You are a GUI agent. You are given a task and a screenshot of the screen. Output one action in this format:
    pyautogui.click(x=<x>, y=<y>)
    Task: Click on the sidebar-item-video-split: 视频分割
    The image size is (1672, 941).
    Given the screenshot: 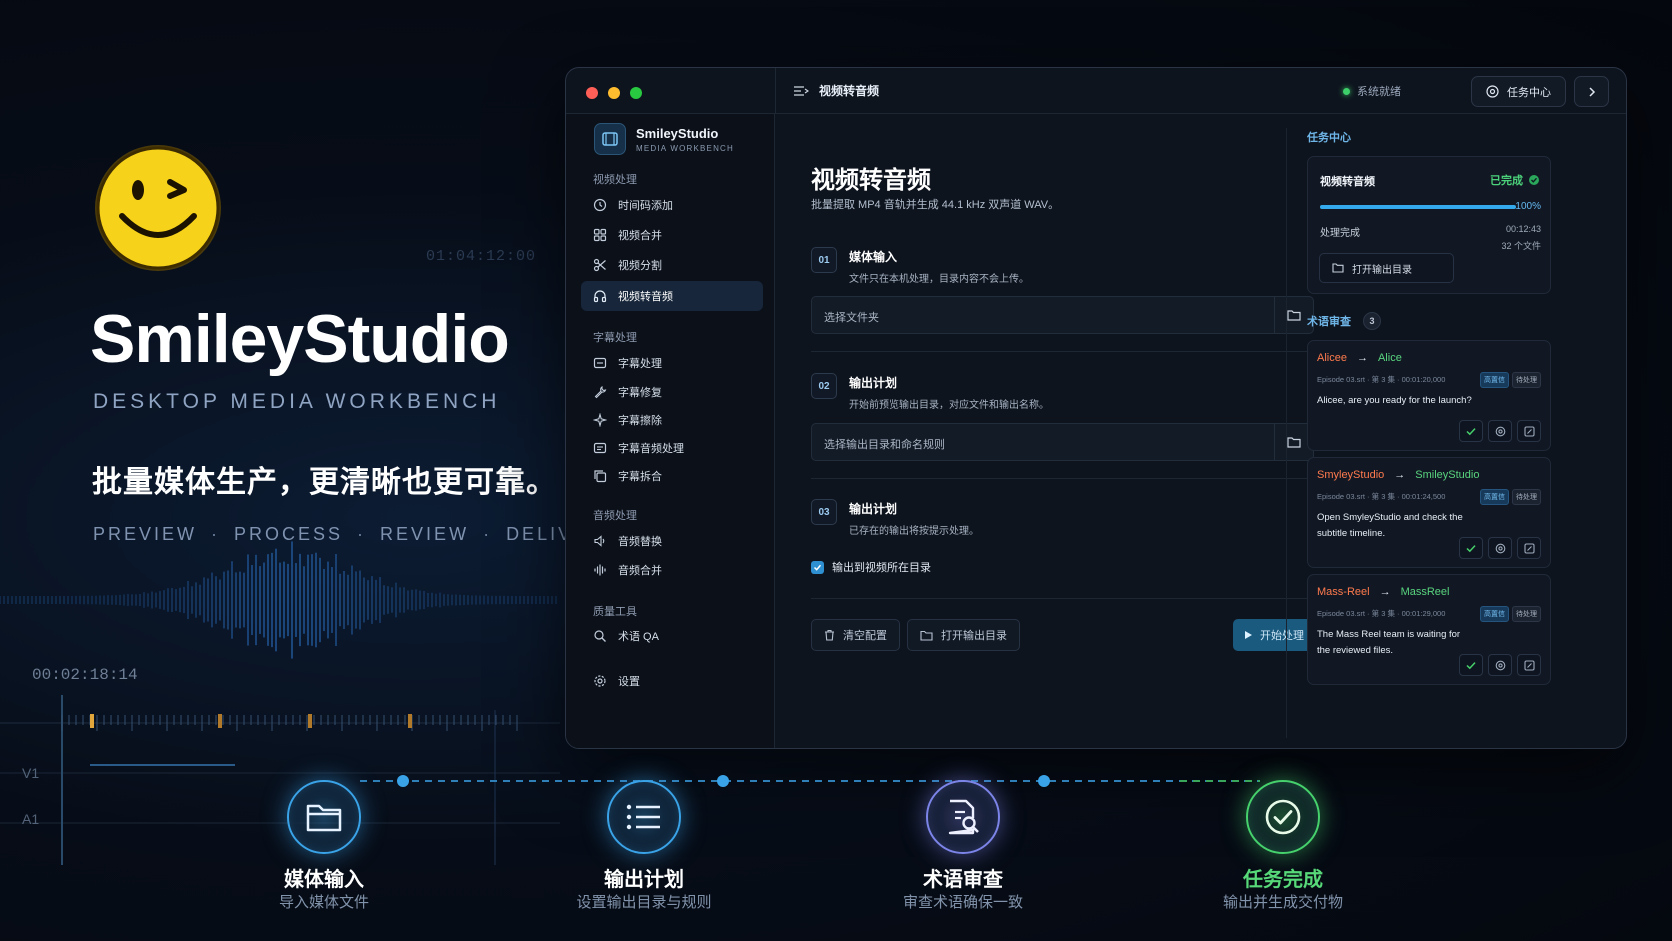 What is the action you would take?
    pyautogui.click(x=672, y=265)
    